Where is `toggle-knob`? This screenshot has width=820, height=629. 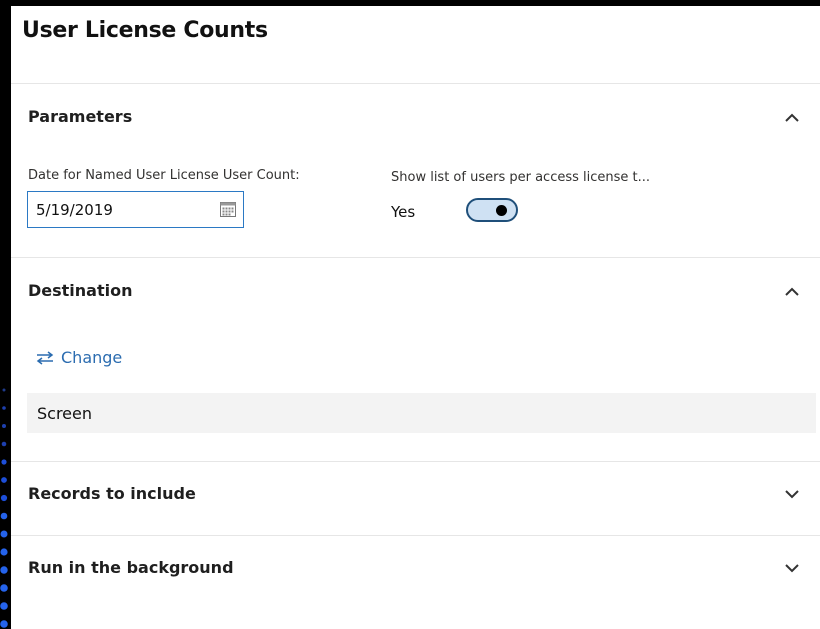
toggle-knob is located at coordinates (501, 210).